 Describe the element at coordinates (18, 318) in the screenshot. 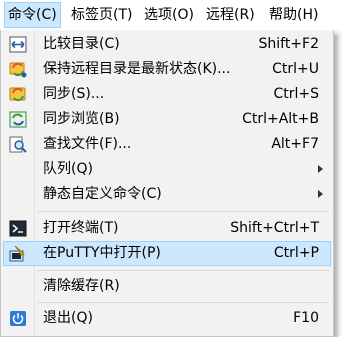

I see `power-icon` at that location.